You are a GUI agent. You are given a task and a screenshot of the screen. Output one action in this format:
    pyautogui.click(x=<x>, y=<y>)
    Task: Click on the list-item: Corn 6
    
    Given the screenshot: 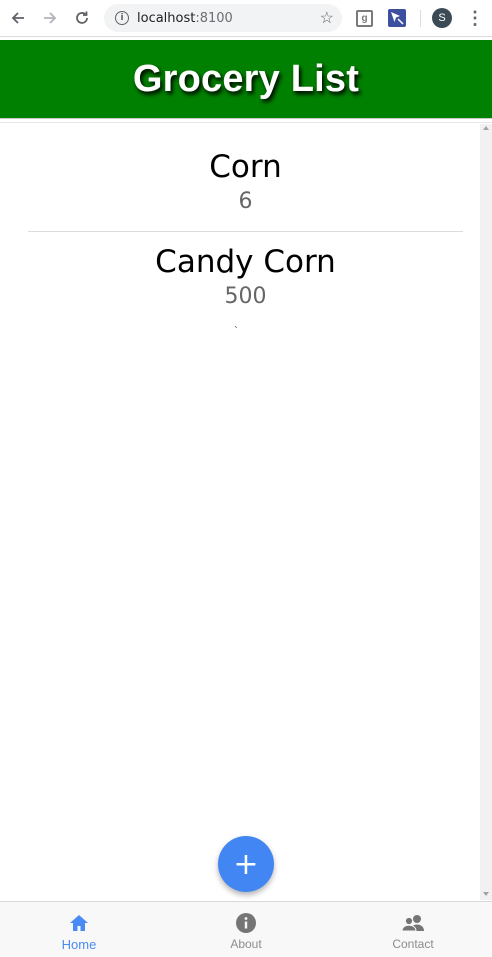 What is the action you would take?
    pyautogui.click(x=245, y=190)
    